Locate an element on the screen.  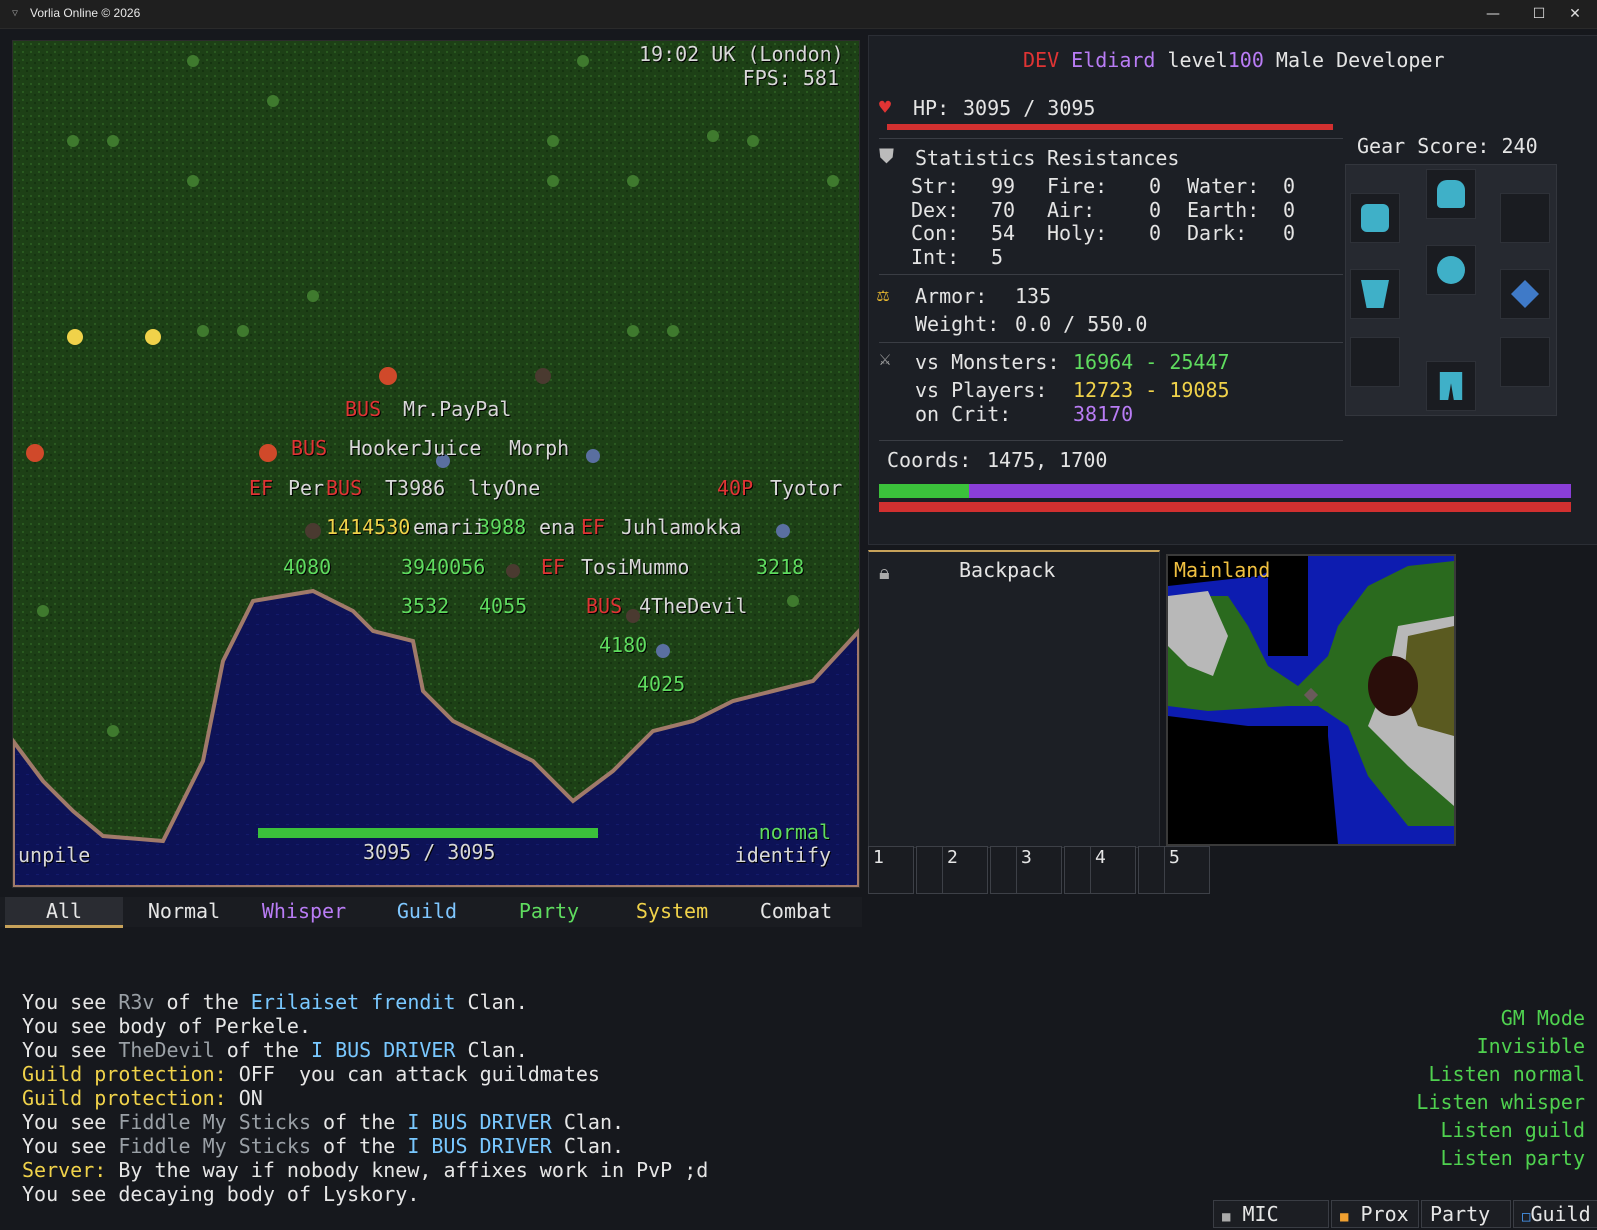
tab-system: System is located at coordinates (672, 911).